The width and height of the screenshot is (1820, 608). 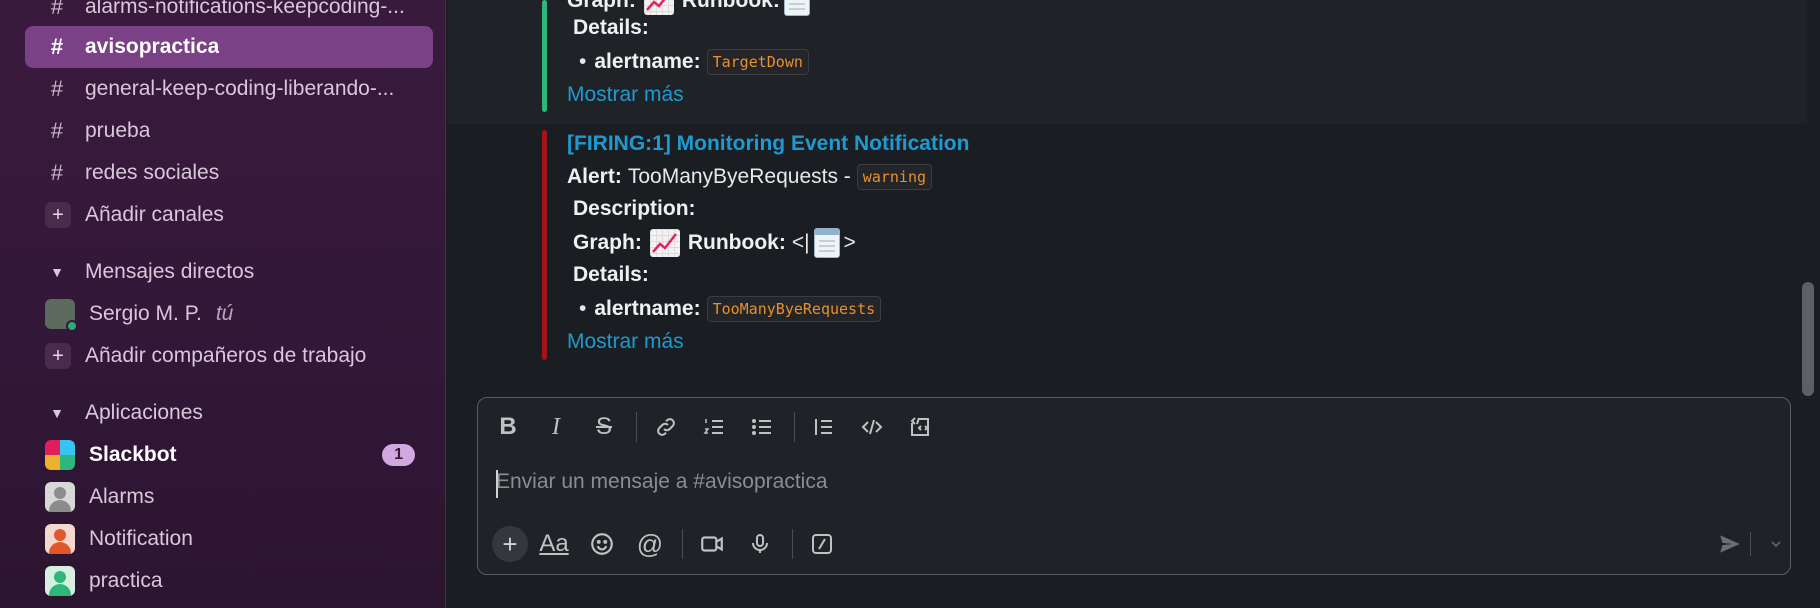 I want to click on section-title: Aplicaciones, so click(x=144, y=412).